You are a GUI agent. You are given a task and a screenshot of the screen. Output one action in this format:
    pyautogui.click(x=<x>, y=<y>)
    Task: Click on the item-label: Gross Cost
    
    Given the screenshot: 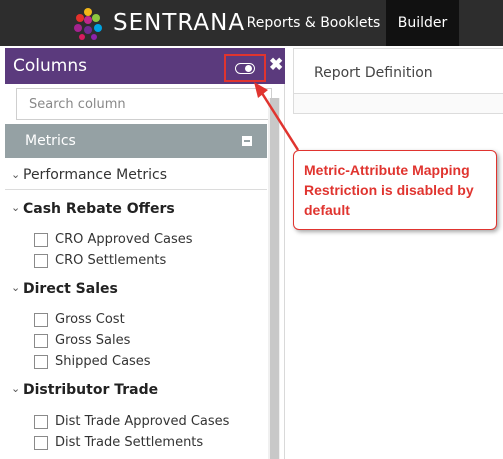 What is the action you would take?
    pyautogui.click(x=90, y=319)
    